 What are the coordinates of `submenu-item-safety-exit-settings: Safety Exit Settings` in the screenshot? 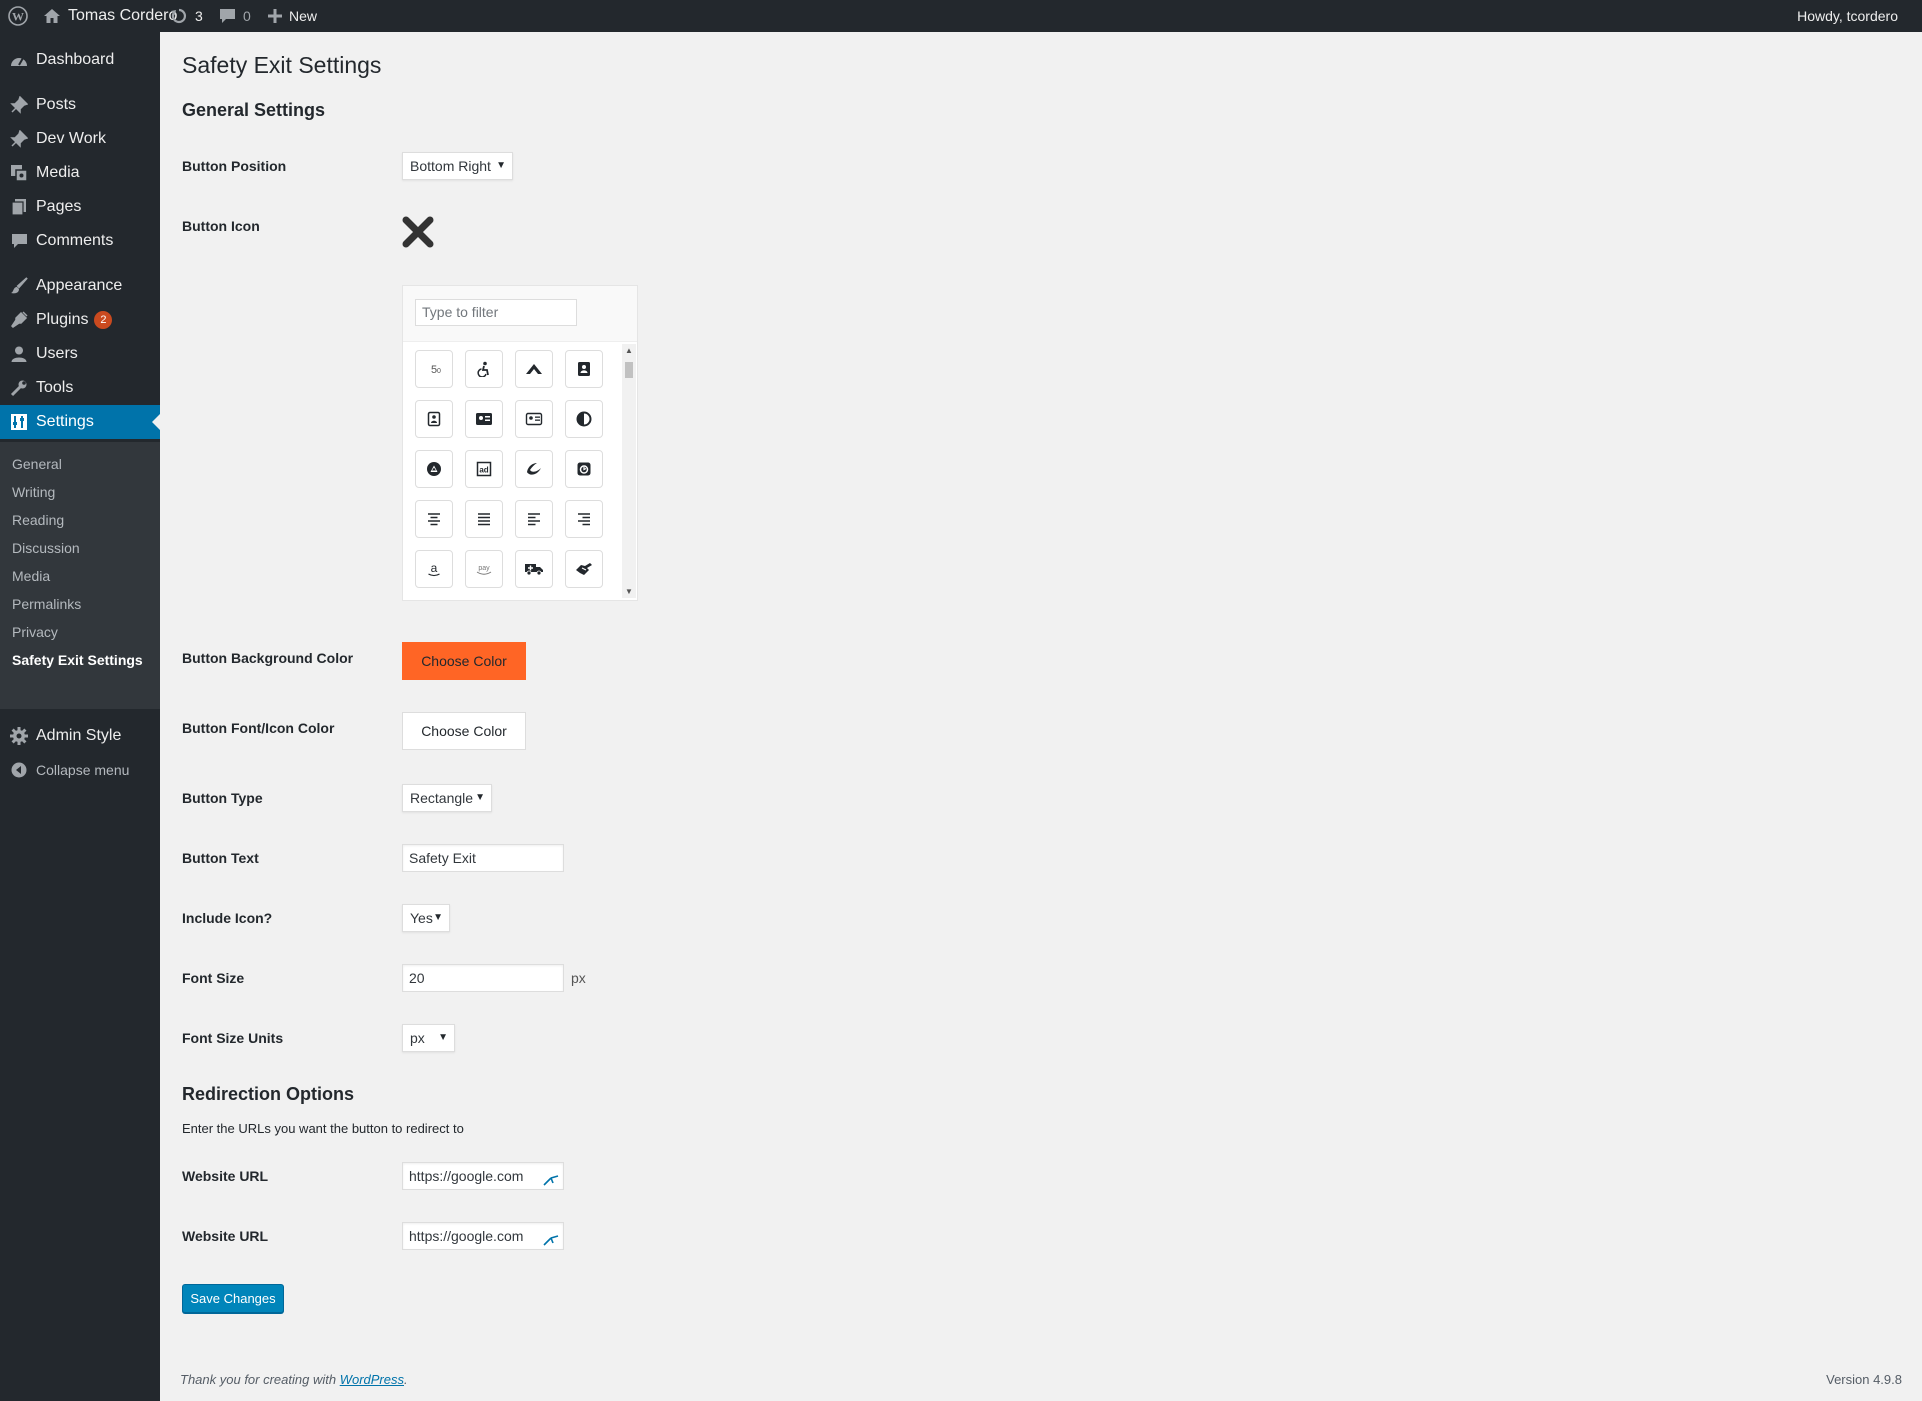 It's located at (77, 660).